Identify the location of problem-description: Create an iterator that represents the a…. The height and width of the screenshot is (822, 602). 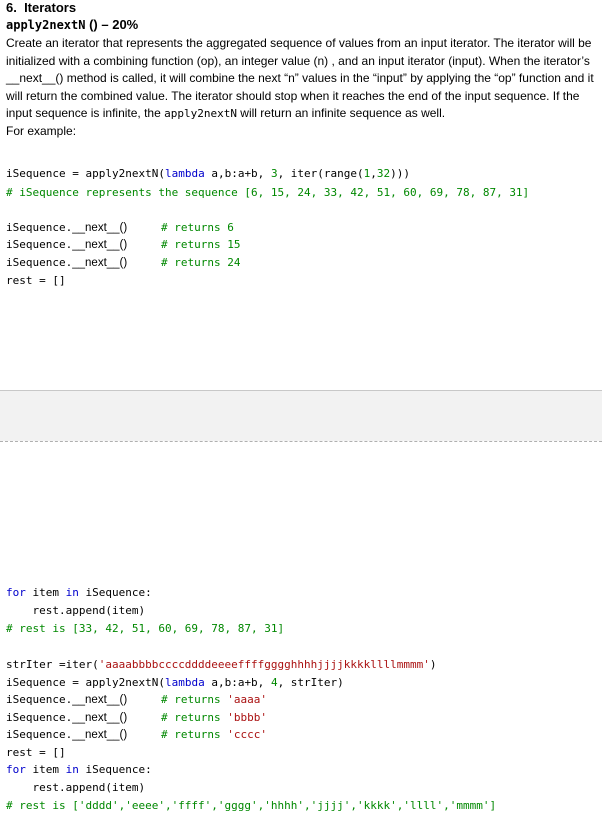
(300, 88).